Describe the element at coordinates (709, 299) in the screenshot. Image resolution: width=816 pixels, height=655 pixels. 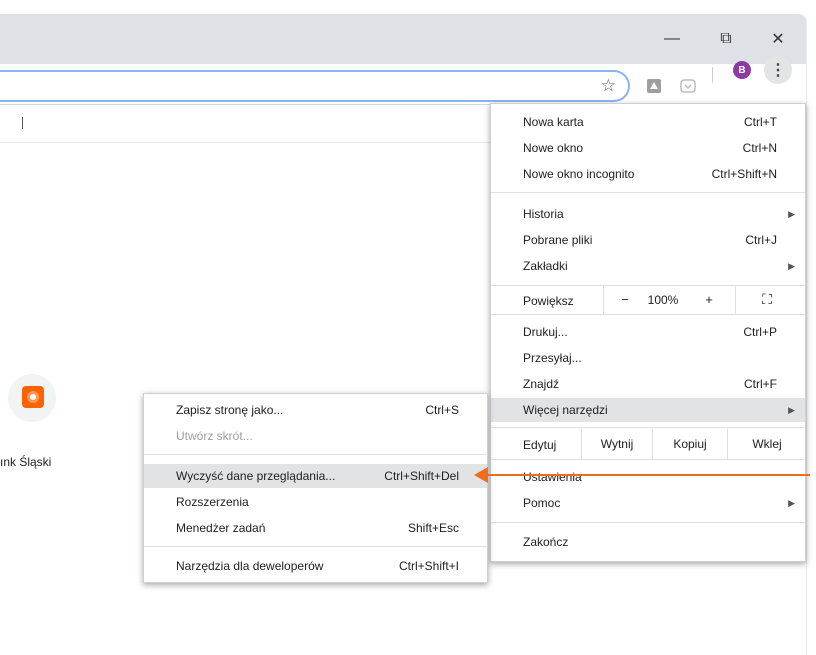
I see `zoom-in-button: +` at that location.